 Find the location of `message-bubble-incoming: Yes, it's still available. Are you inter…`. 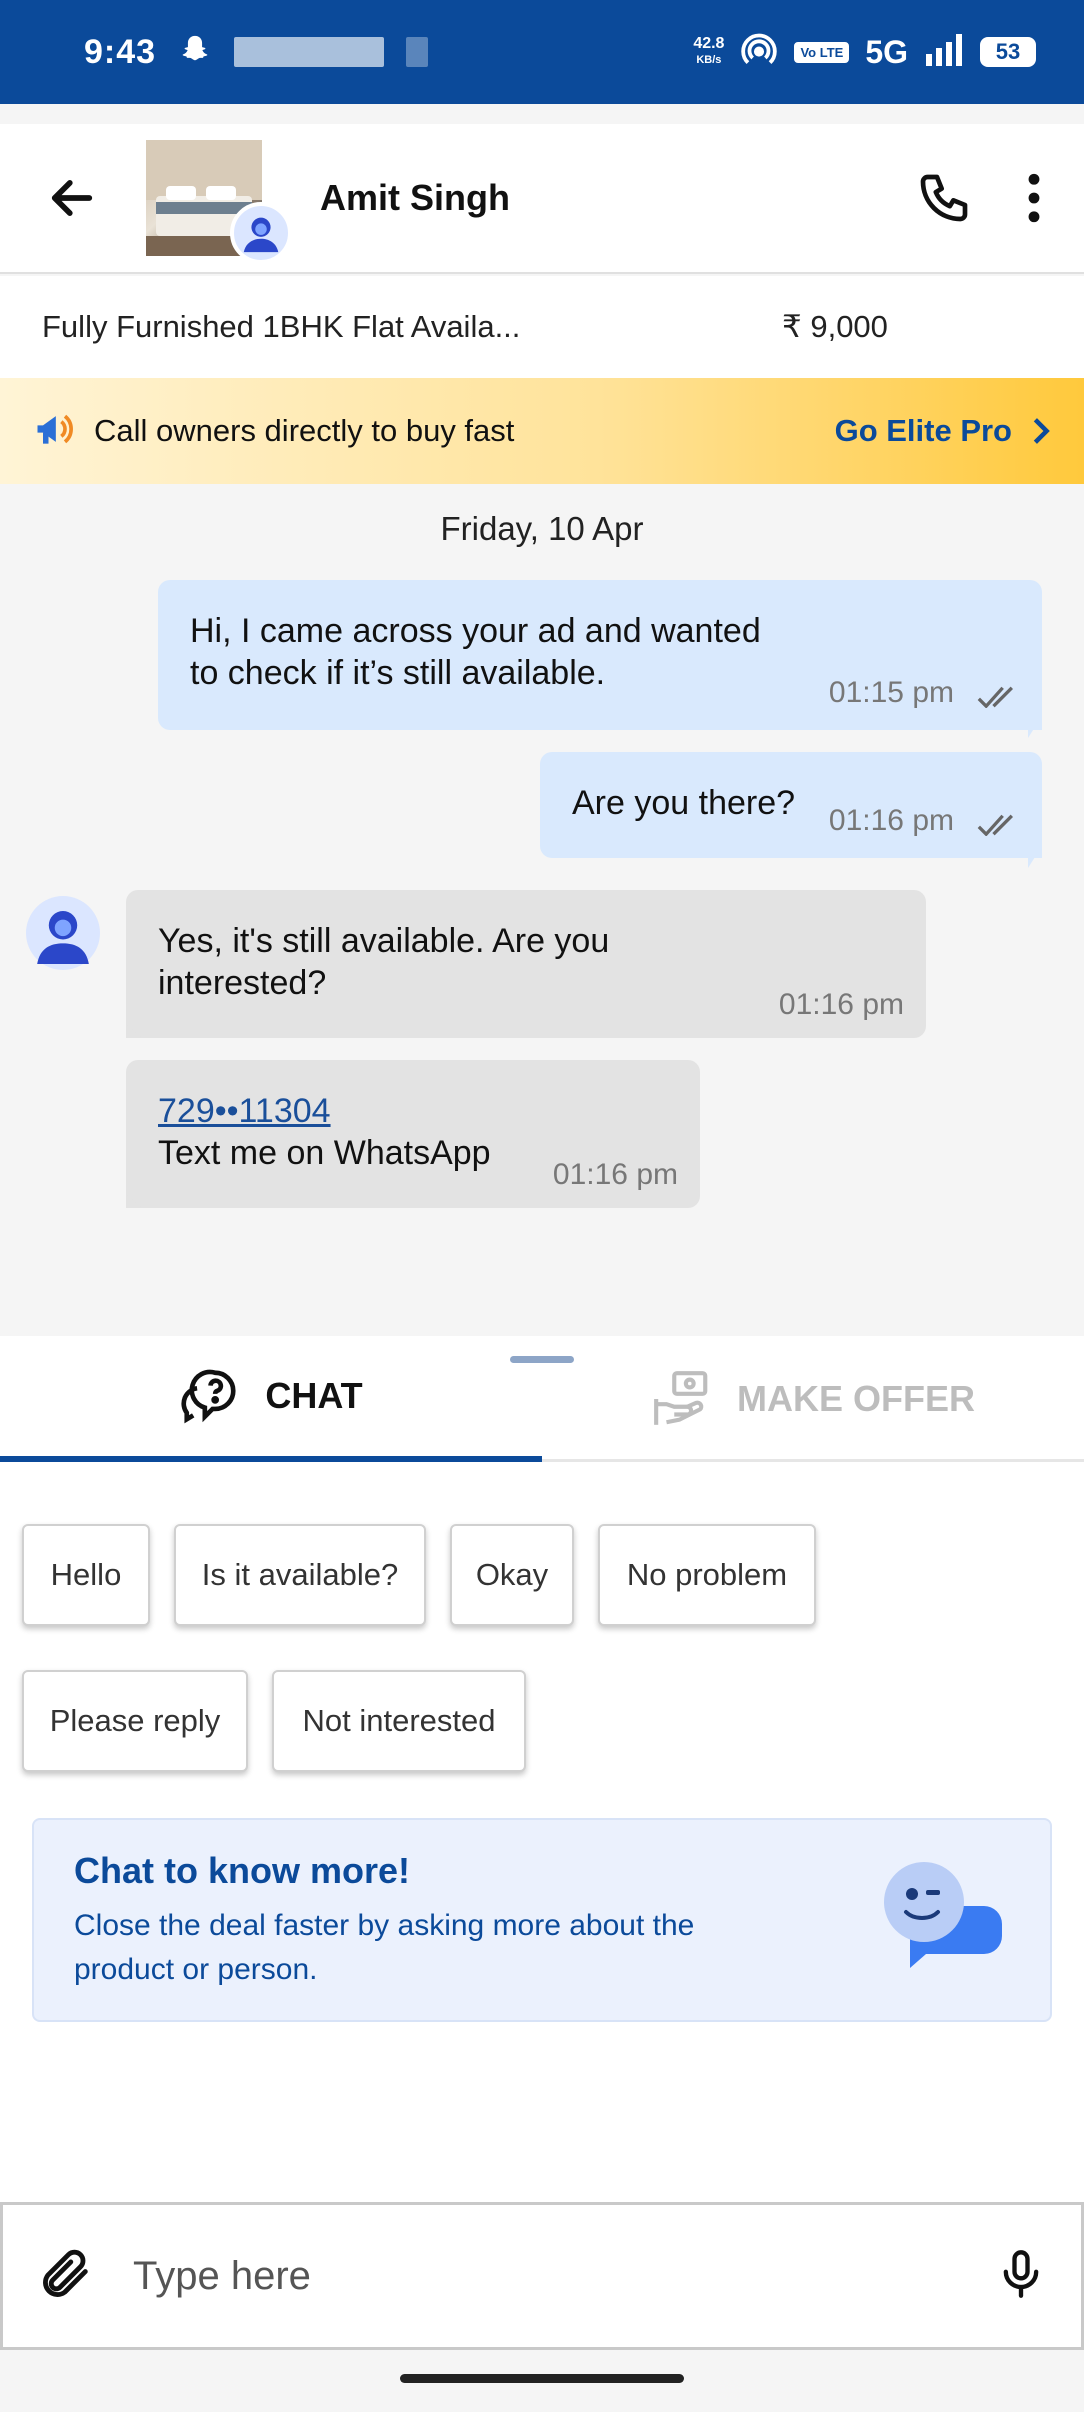

message-bubble-incoming: Yes, it's still available. Are you inter… is located at coordinates (526, 964).